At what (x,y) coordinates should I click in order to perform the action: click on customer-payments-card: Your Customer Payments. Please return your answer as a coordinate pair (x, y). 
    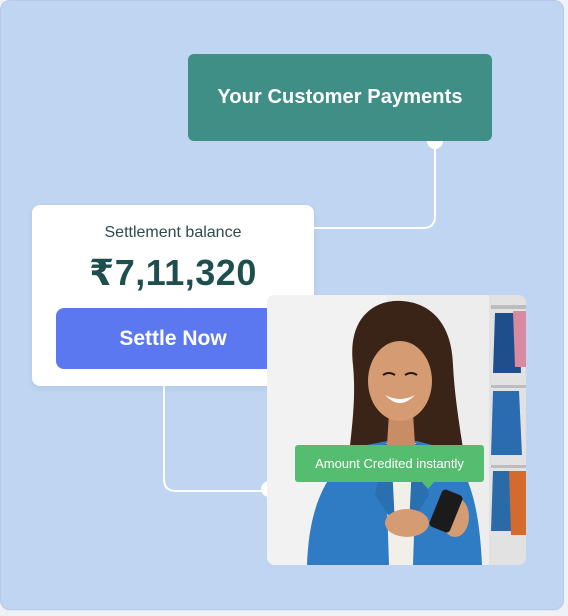
    Looking at the image, I should click on (340, 97).